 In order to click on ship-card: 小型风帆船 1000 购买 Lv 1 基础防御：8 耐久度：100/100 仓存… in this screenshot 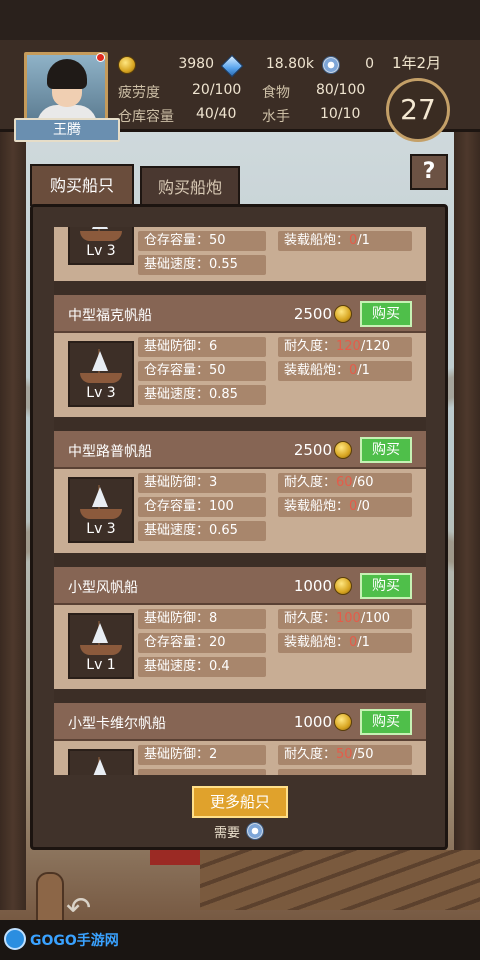, I will do `click(240, 628)`.